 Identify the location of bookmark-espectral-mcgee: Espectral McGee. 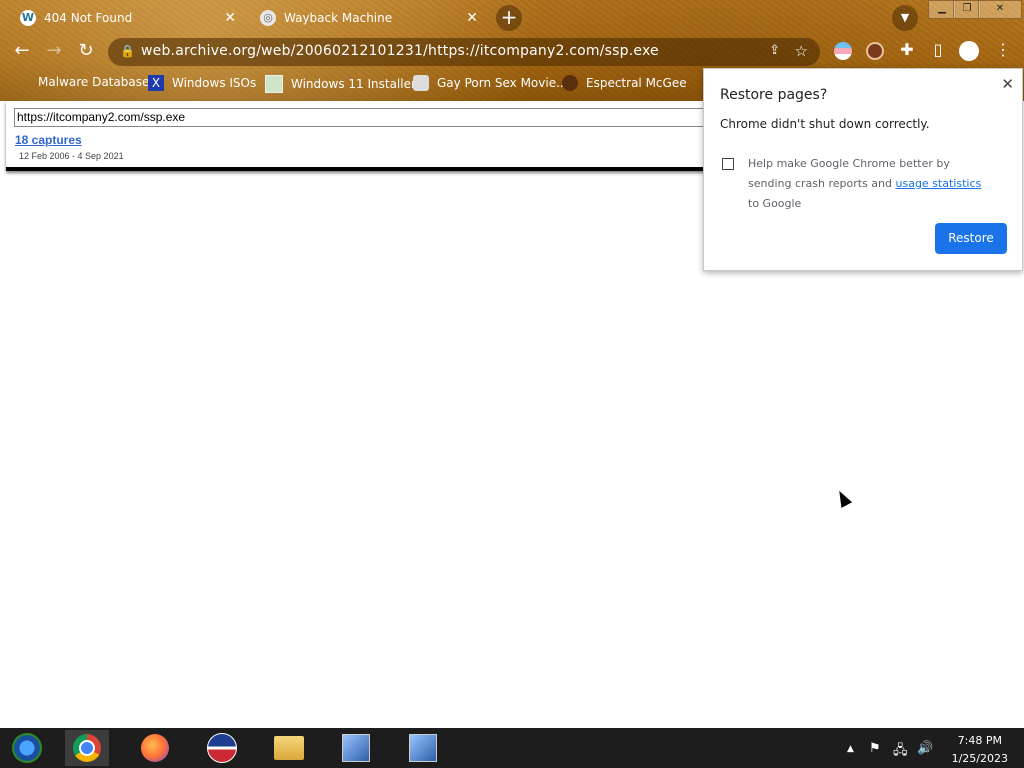
(624, 83).